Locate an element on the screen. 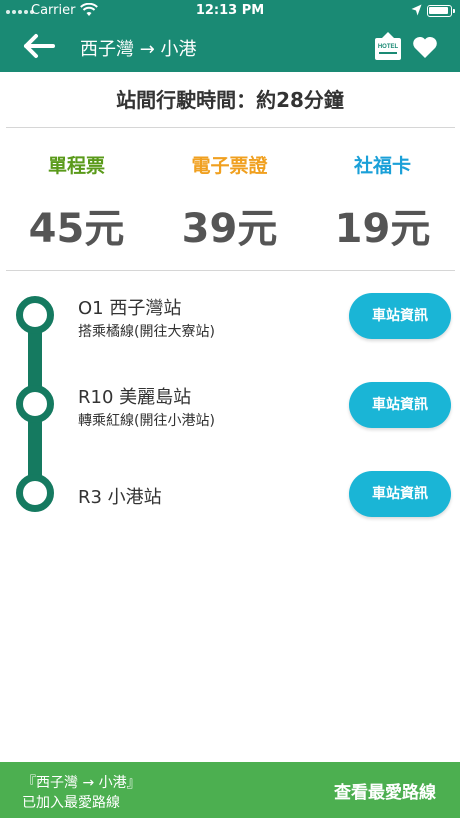 Image resolution: width=460 pixels, height=818 pixels. fare-price: 45元 is located at coordinates (76, 229).